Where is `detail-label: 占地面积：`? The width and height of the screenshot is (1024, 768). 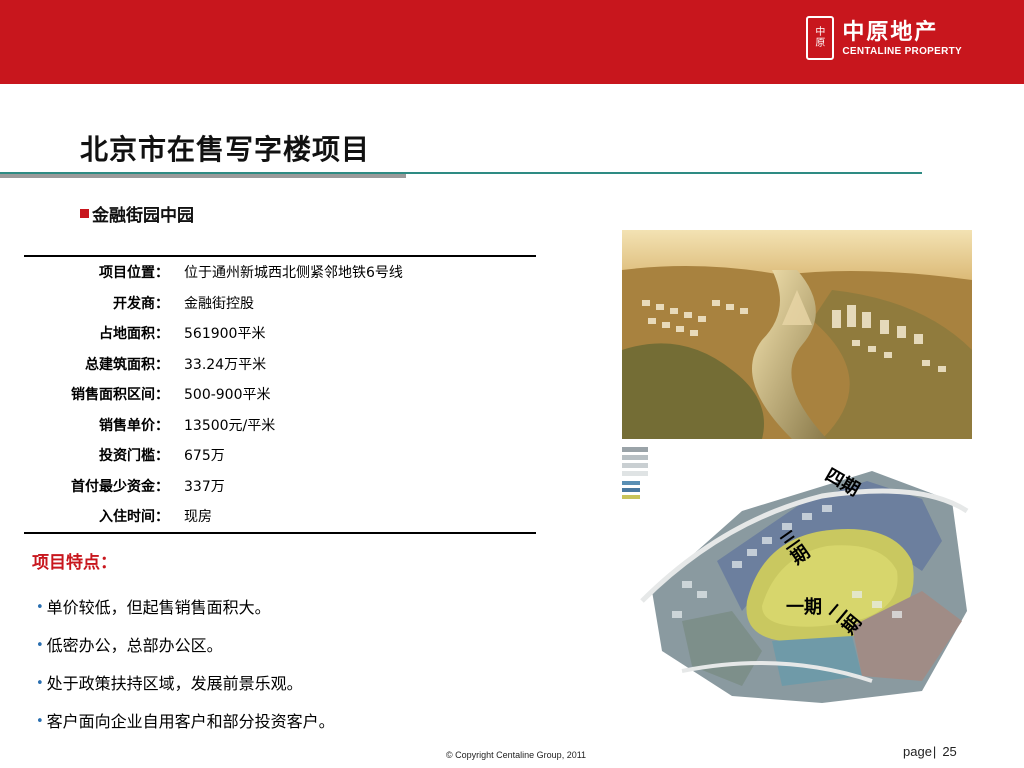
detail-label: 占地面积： is located at coordinates (134, 334).